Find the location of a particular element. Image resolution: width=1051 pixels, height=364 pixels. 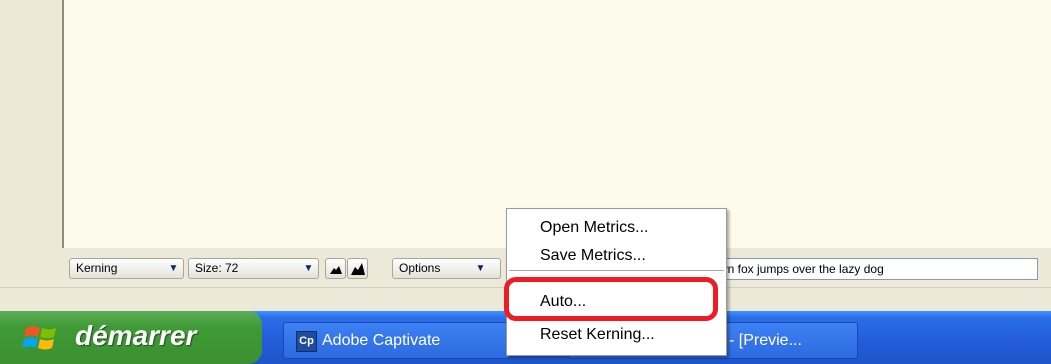

size-dropdown: Size: 72 is located at coordinates (253, 268).